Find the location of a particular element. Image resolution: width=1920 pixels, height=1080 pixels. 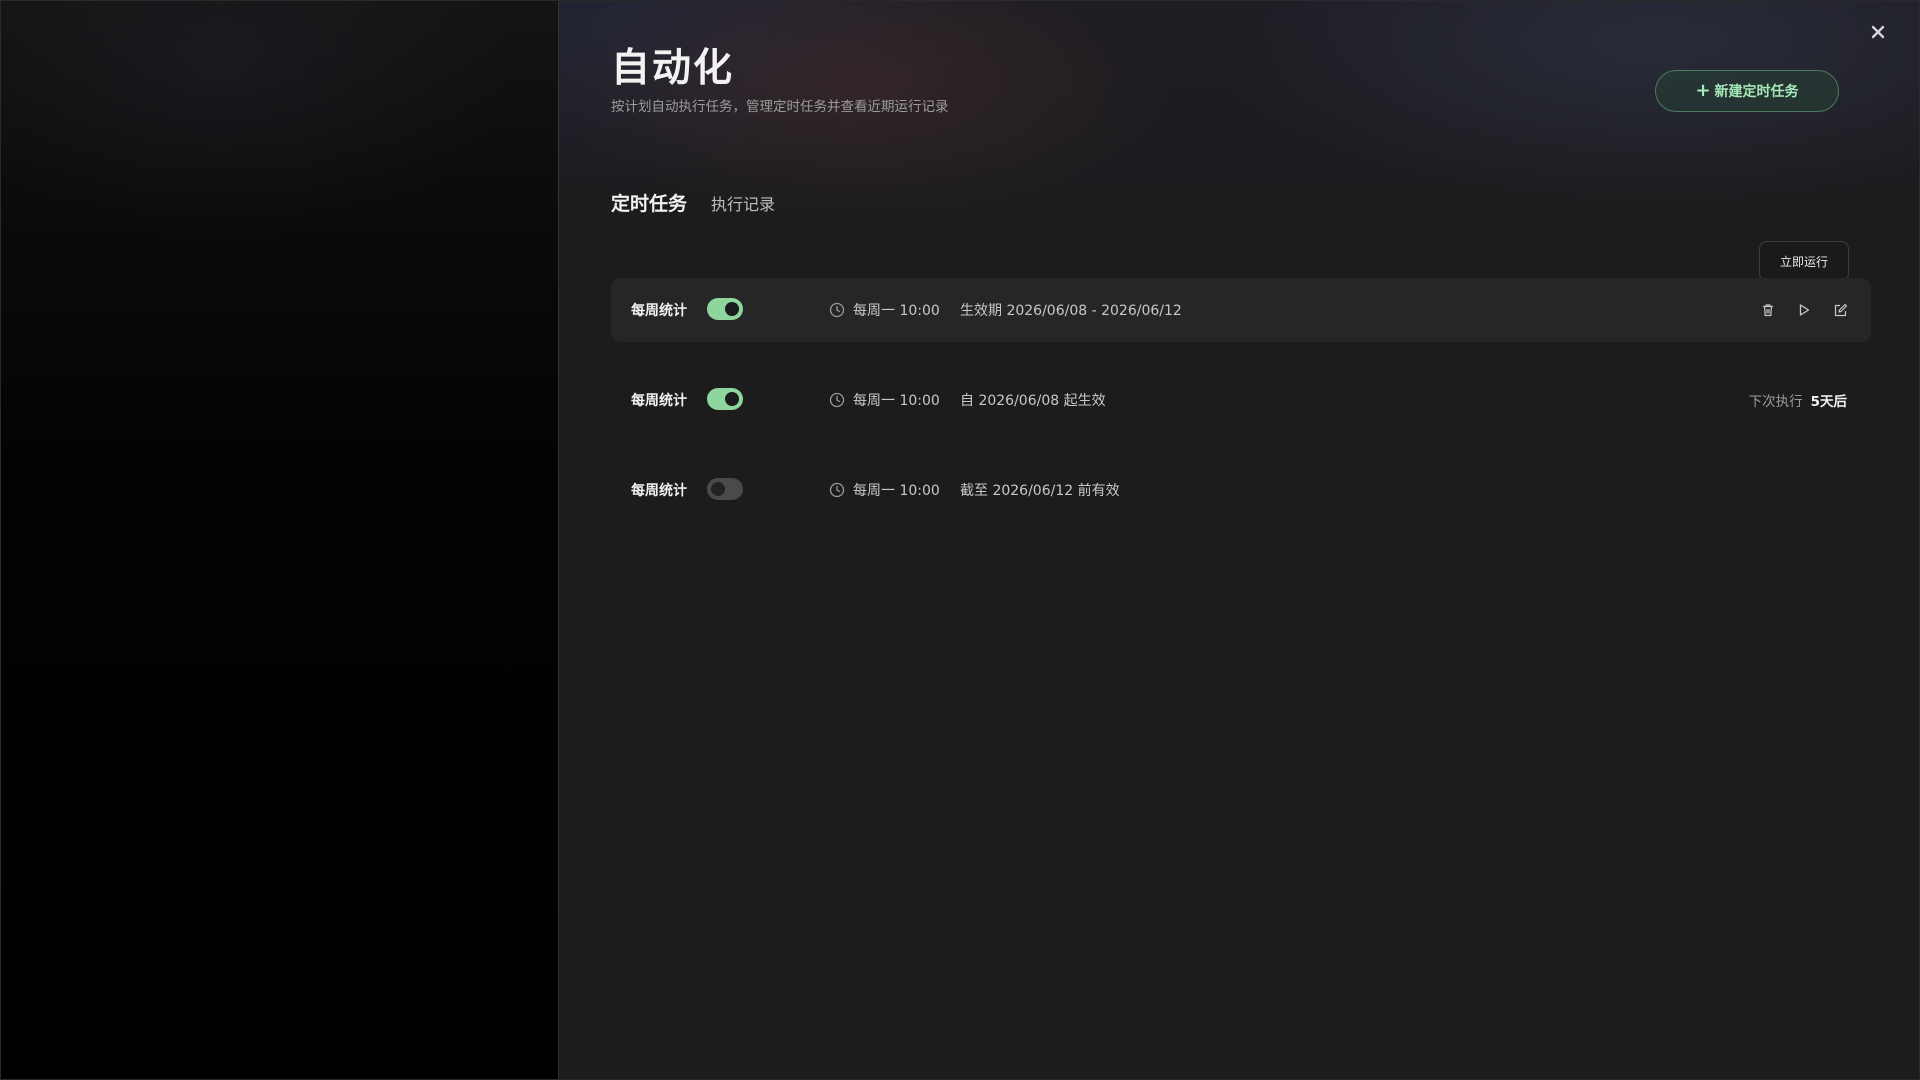

task-validity: 自 2026/06/08 起生效 is located at coordinates (1033, 401).